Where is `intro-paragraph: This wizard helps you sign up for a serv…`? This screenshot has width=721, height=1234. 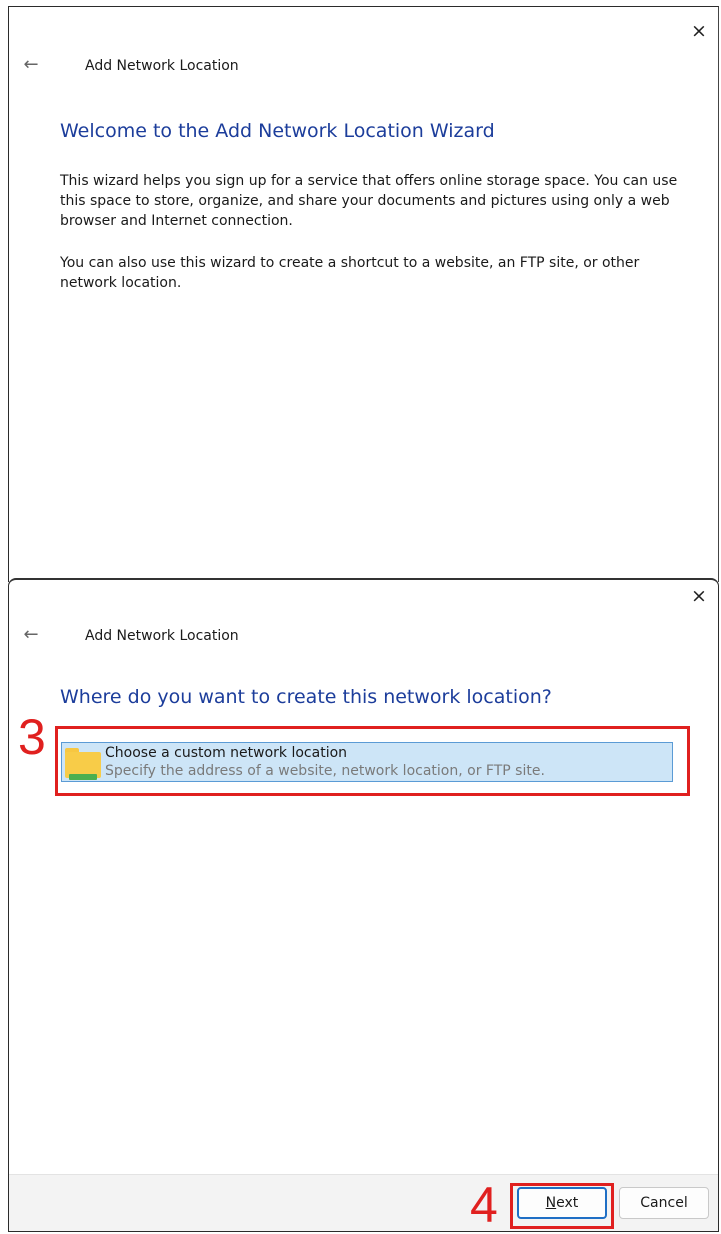
intro-paragraph: This wizard helps you sign up for a serv… is located at coordinates (369, 201).